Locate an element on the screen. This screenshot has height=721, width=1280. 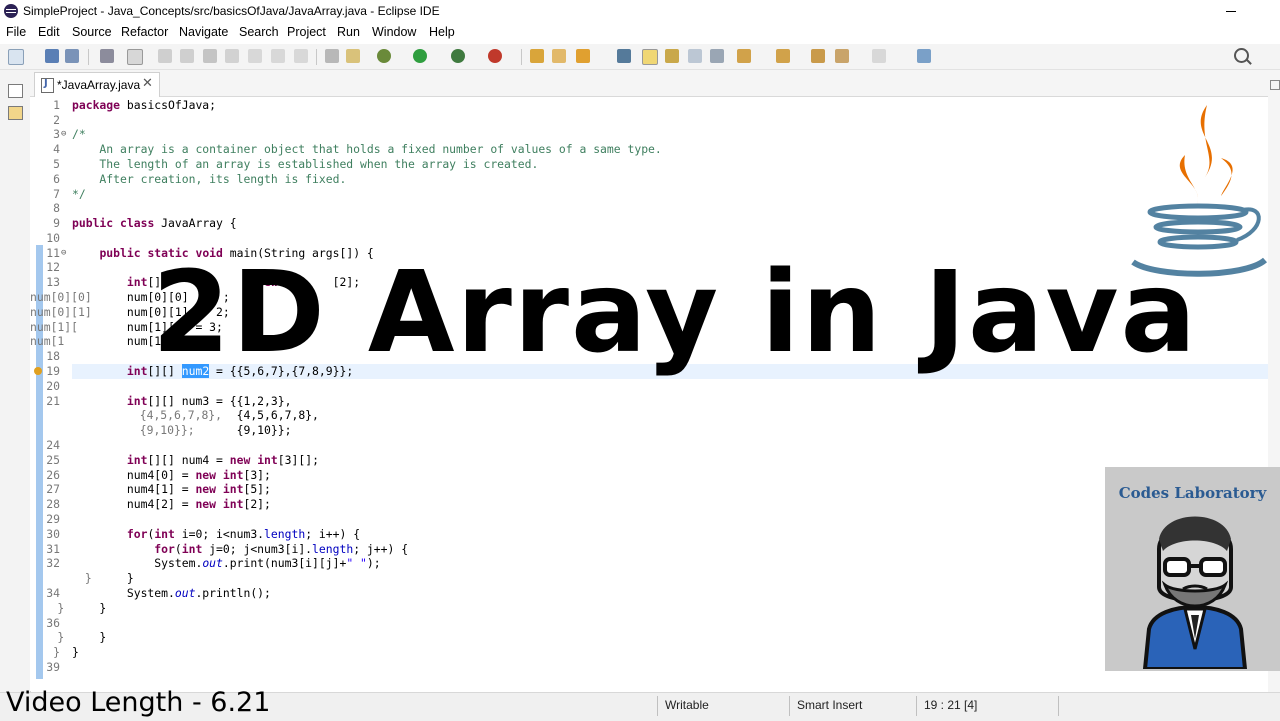
java-file-icon is located at coordinates (47, 85).